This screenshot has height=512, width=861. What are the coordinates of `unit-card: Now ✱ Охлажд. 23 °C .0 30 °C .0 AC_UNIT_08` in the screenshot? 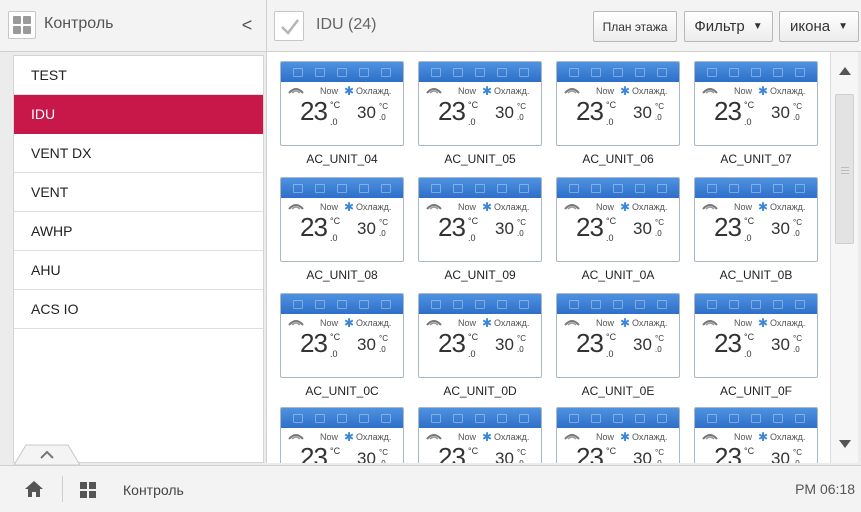 It's located at (342, 229).